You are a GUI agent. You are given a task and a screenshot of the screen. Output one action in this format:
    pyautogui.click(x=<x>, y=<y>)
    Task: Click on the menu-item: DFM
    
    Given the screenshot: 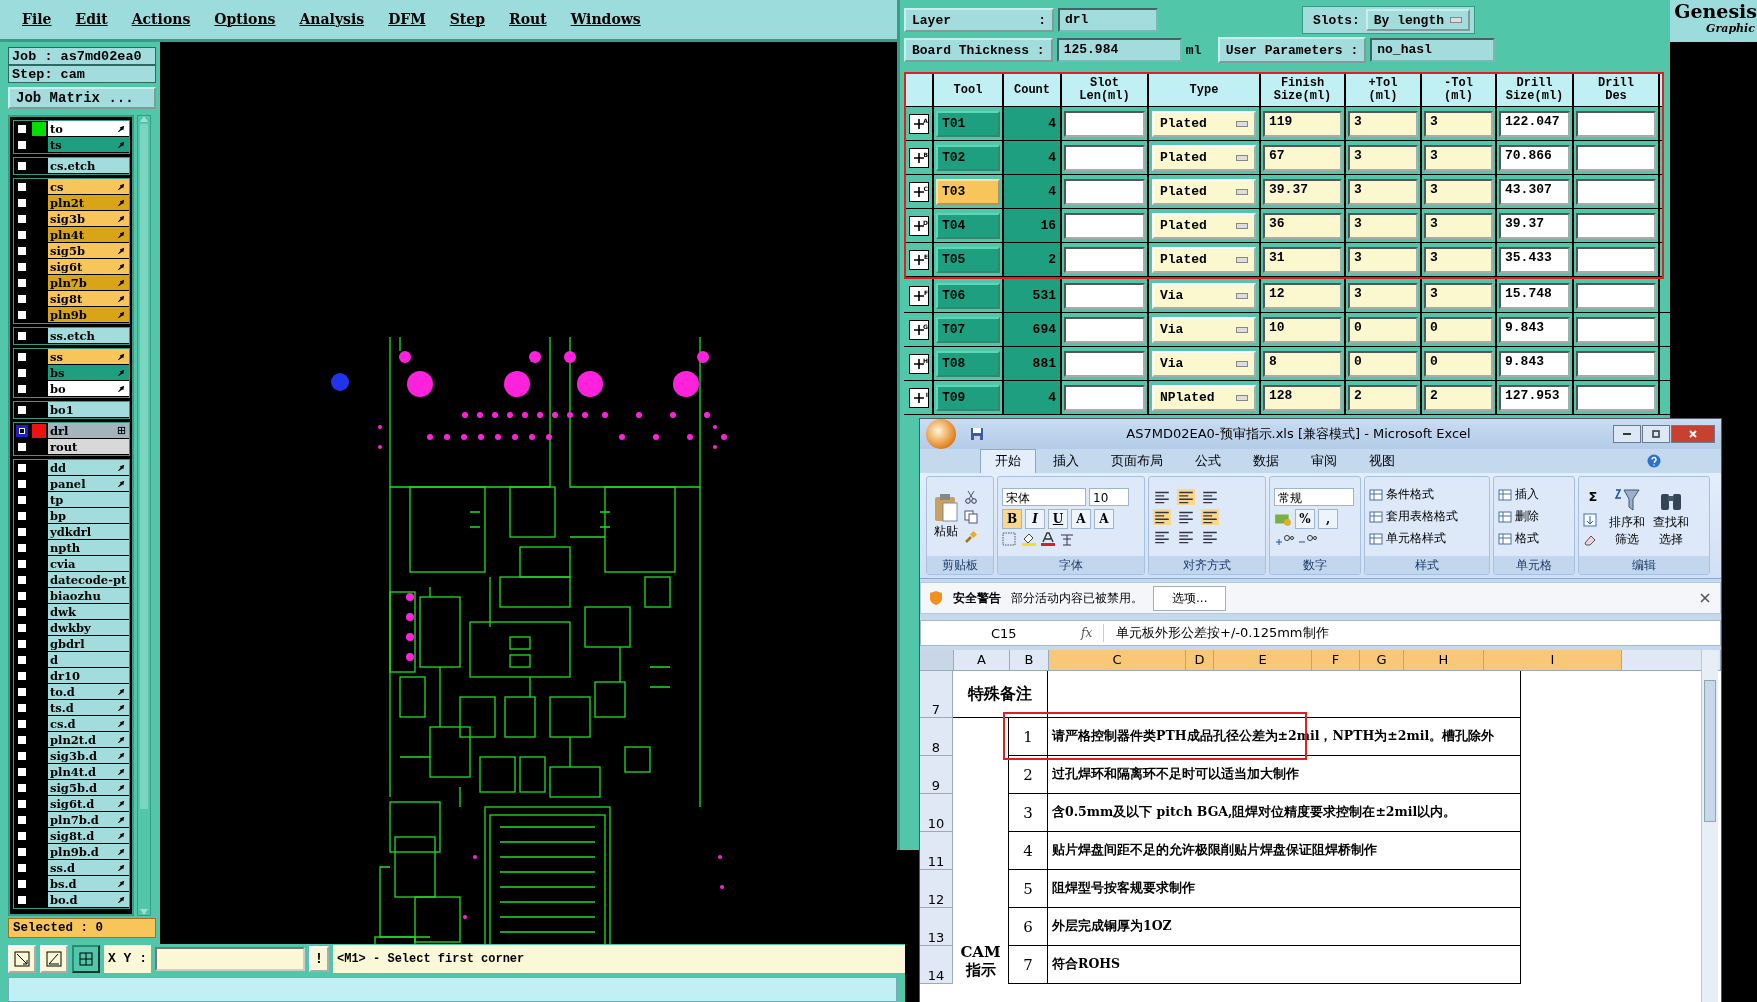 What is the action you would take?
    pyautogui.click(x=407, y=19)
    